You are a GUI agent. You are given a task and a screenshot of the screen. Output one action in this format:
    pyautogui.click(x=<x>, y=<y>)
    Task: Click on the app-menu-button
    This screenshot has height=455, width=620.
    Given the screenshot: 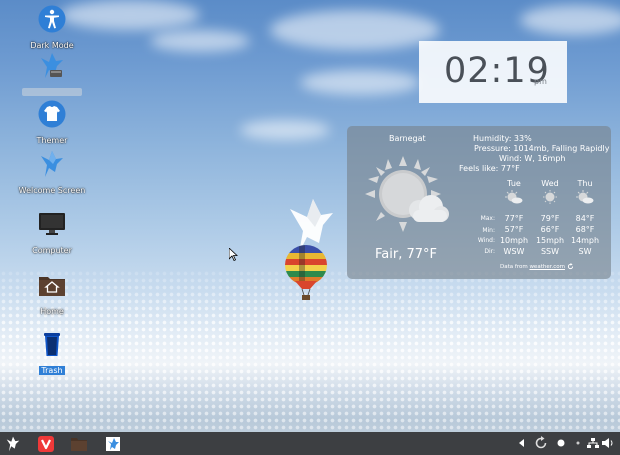 What is the action you would take?
    pyautogui.click(x=13, y=443)
    